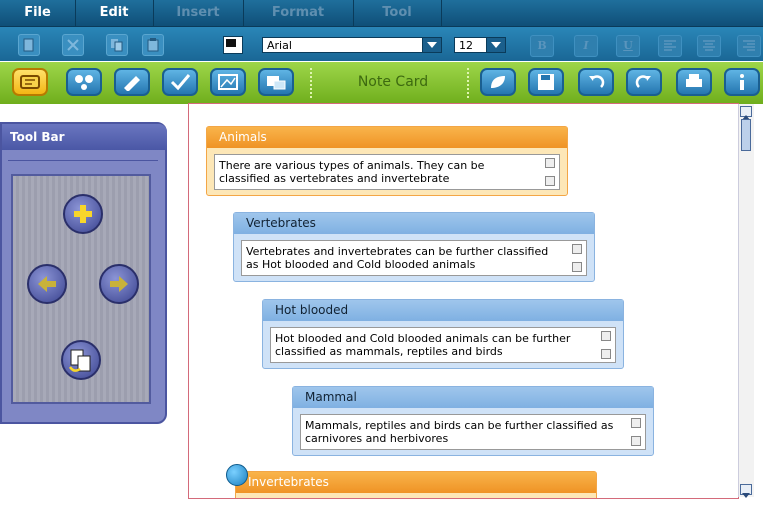 The image size is (763, 515). What do you see at coordinates (114, 13) in the screenshot?
I see `menu-edit: Edit` at bounding box center [114, 13].